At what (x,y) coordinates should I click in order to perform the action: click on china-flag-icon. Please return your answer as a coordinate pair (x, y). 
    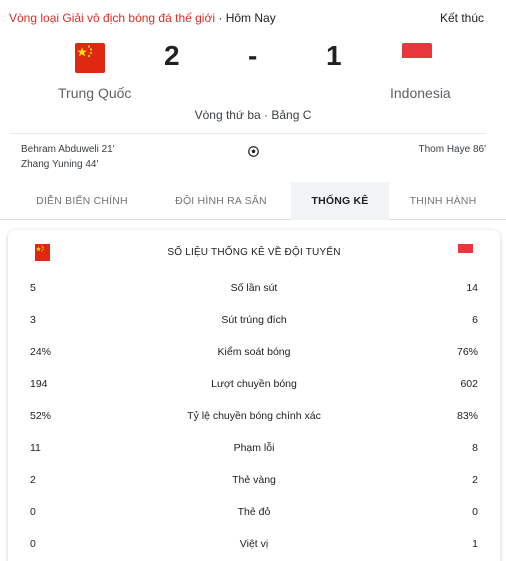
    Looking at the image, I should click on (90, 58).